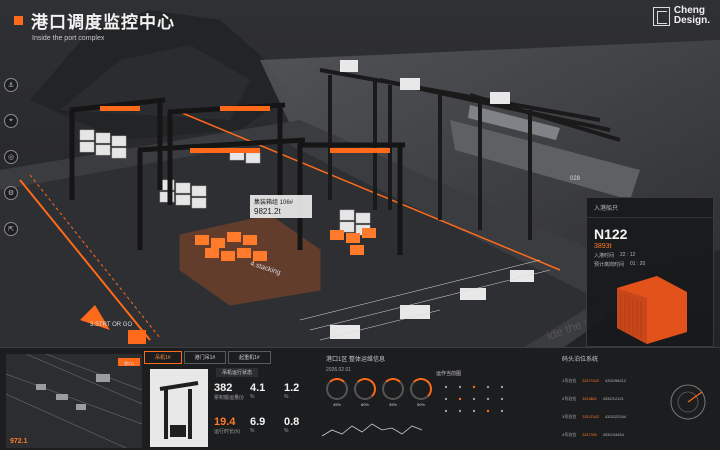  I want to click on stat-rate-b: 1.2 %, so click(291, 391).